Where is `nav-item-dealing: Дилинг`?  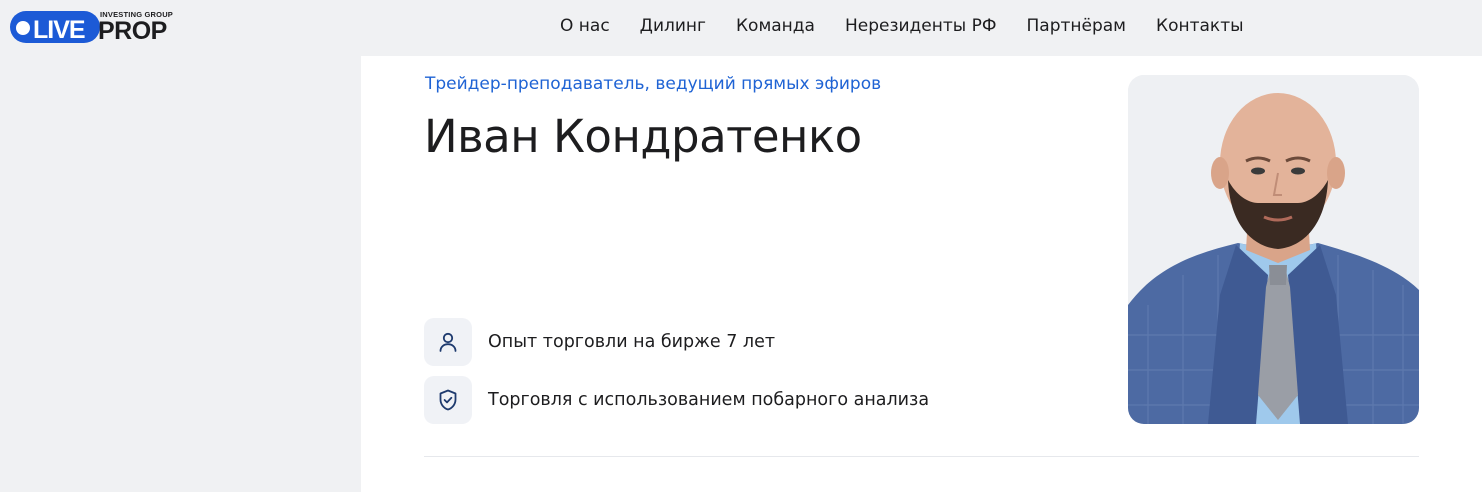
nav-item-dealing: Дилинг is located at coordinates (673, 26).